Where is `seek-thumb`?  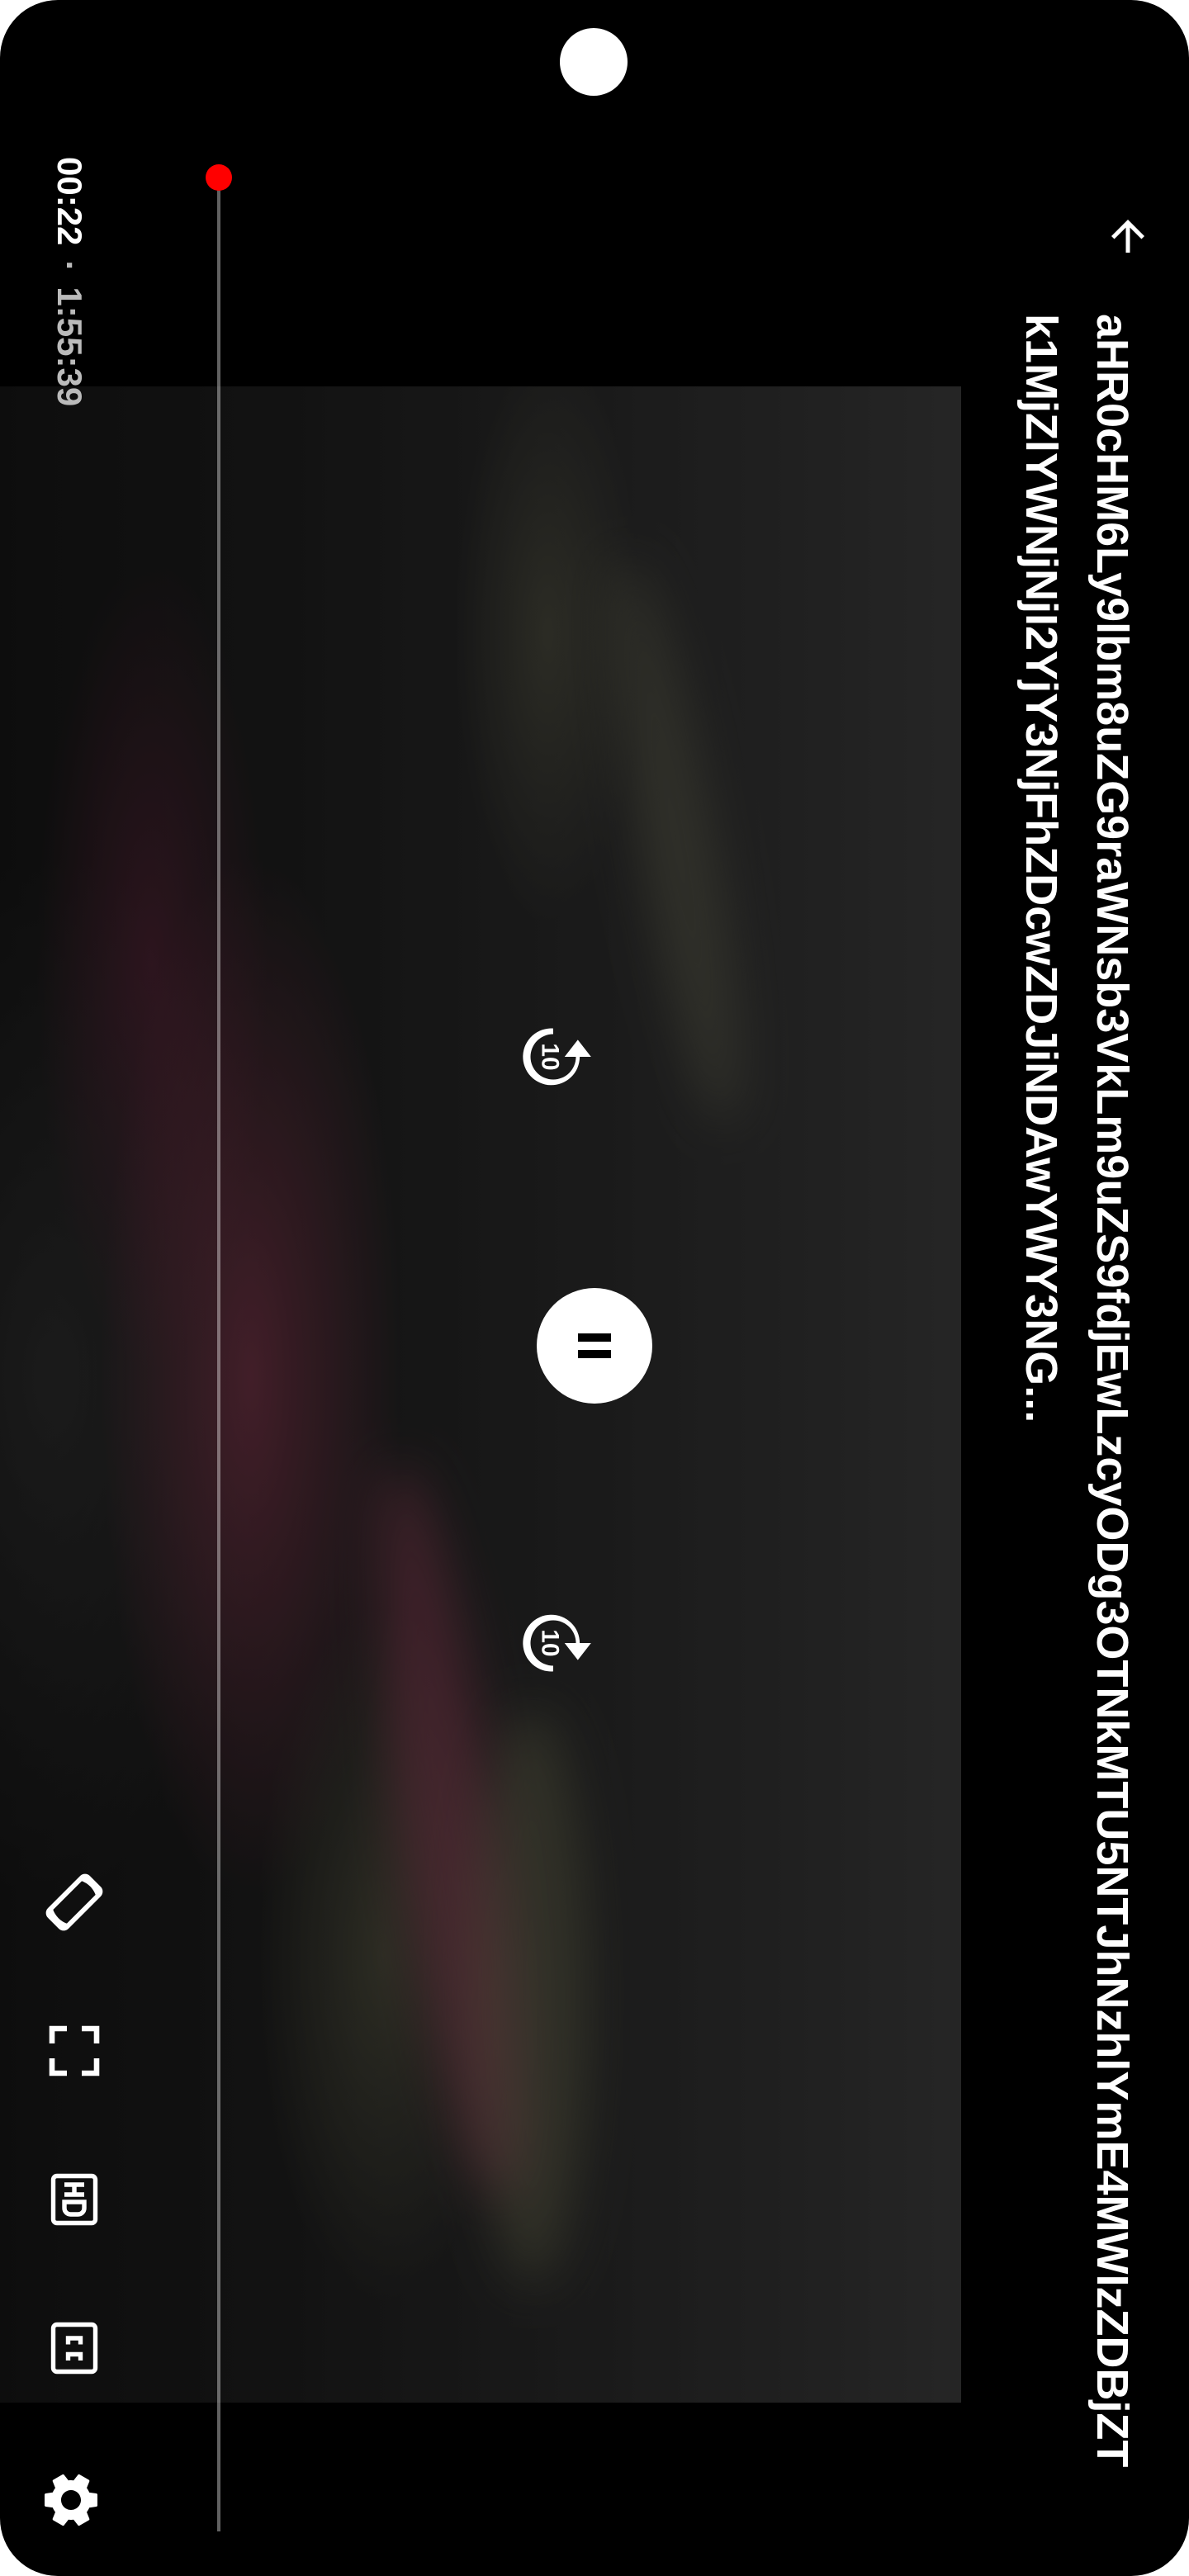 seek-thumb is located at coordinates (219, 178).